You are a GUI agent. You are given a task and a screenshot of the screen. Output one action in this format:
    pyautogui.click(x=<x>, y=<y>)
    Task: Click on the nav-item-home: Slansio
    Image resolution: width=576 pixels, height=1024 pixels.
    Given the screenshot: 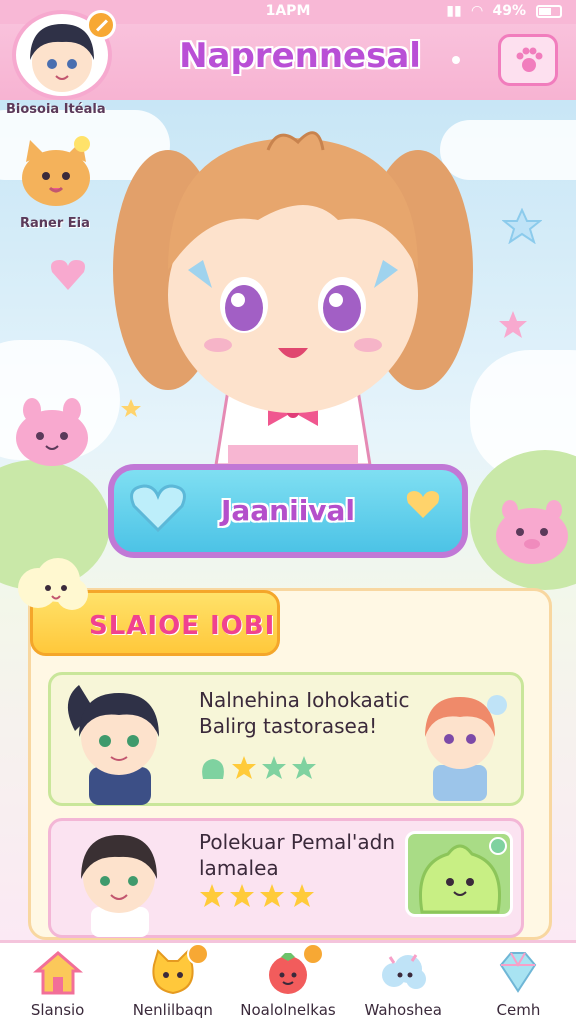 What is the action you would take?
    pyautogui.click(x=57, y=983)
    